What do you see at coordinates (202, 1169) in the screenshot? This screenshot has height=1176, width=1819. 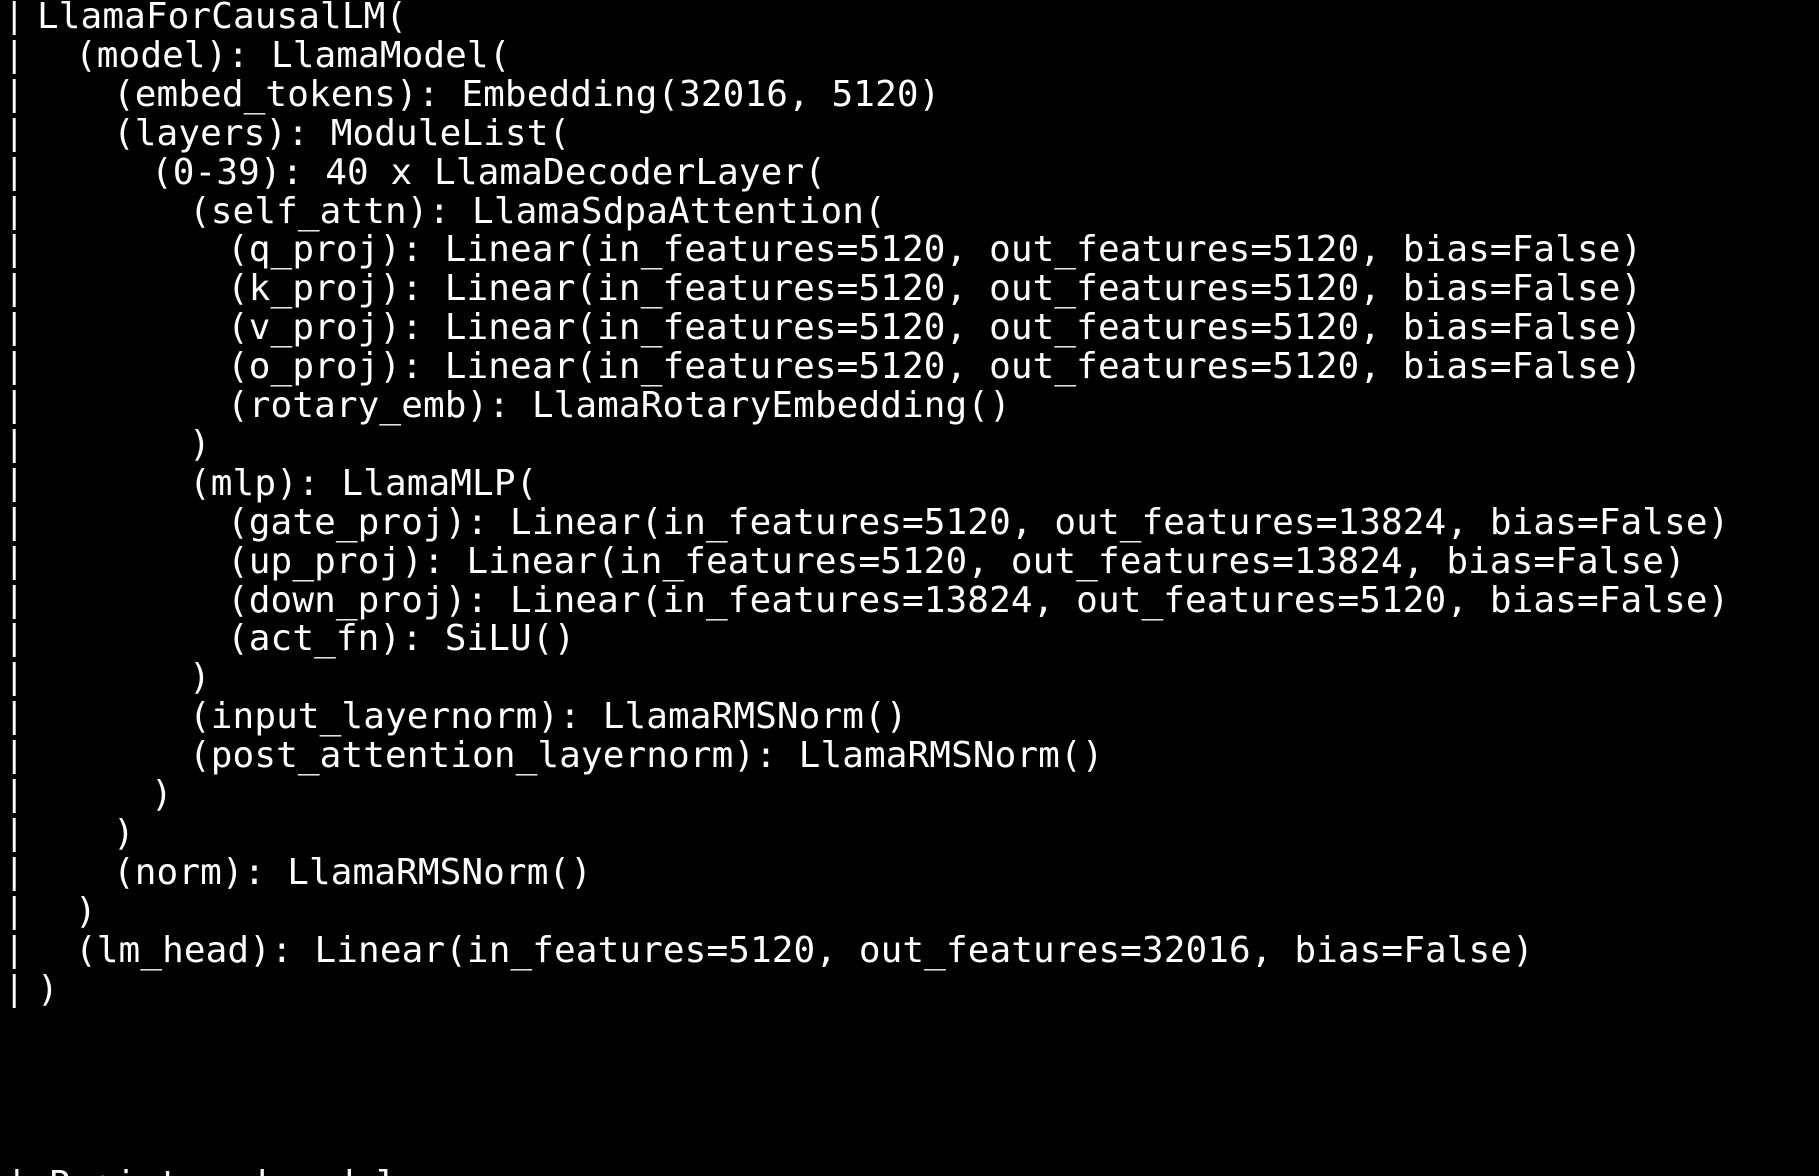 I see `terminal-cutoff-text: | Registered model` at bounding box center [202, 1169].